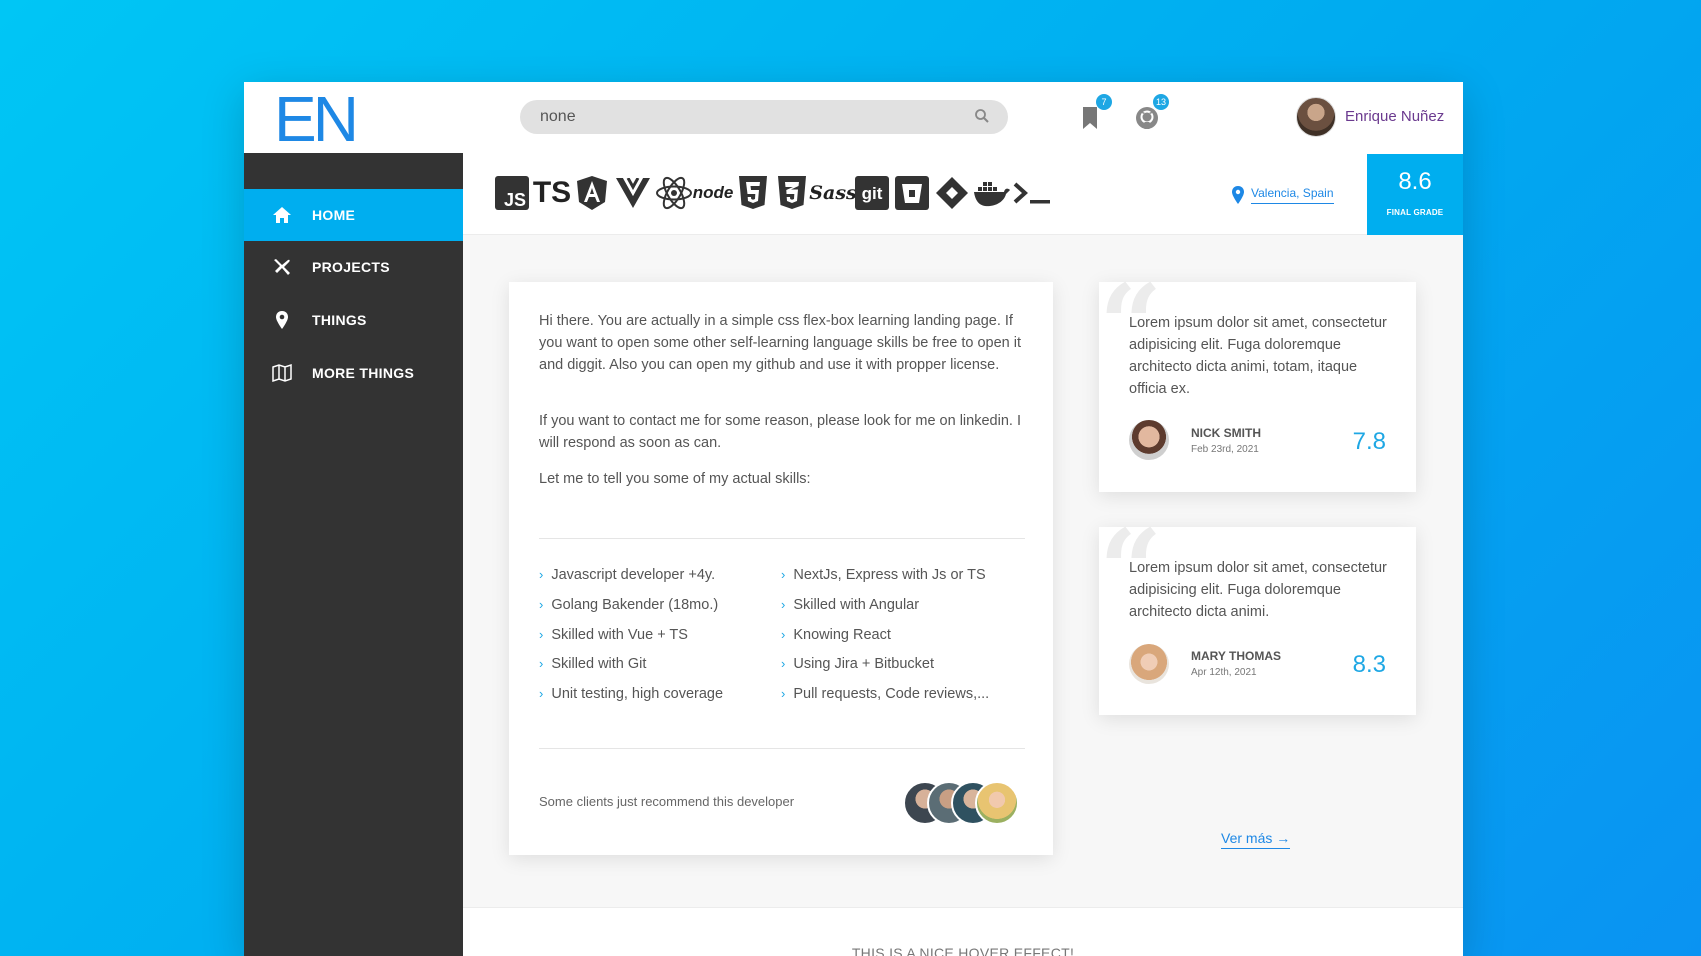 The width and height of the screenshot is (1701, 956). Describe the element at coordinates (912, 193) in the screenshot. I see `bitbucket-icon` at that location.